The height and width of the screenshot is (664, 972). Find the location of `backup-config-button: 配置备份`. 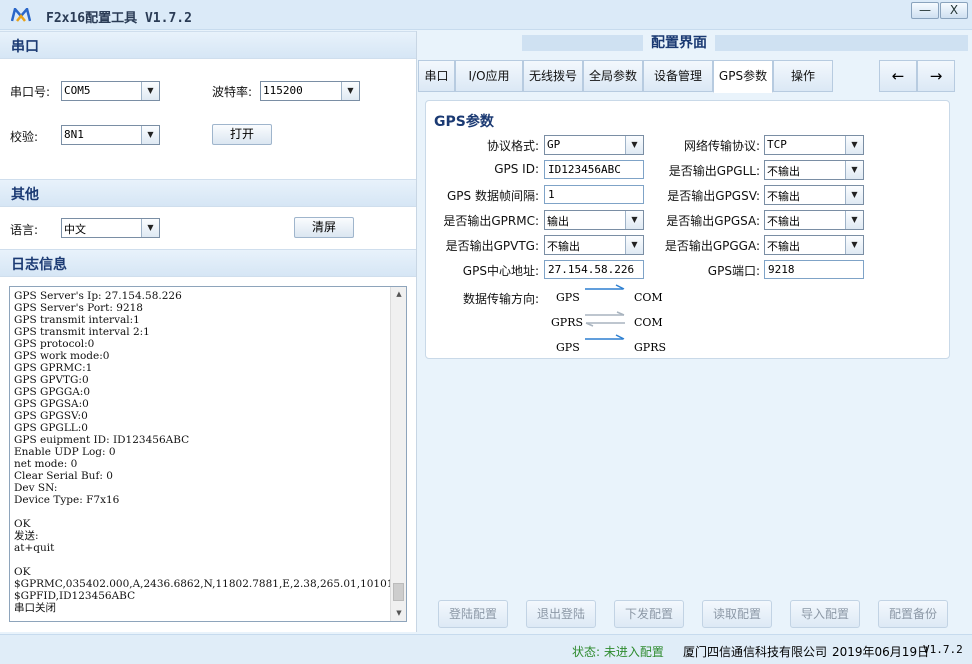

backup-config-button: 配置备份 is located at coordinates (913, 614).